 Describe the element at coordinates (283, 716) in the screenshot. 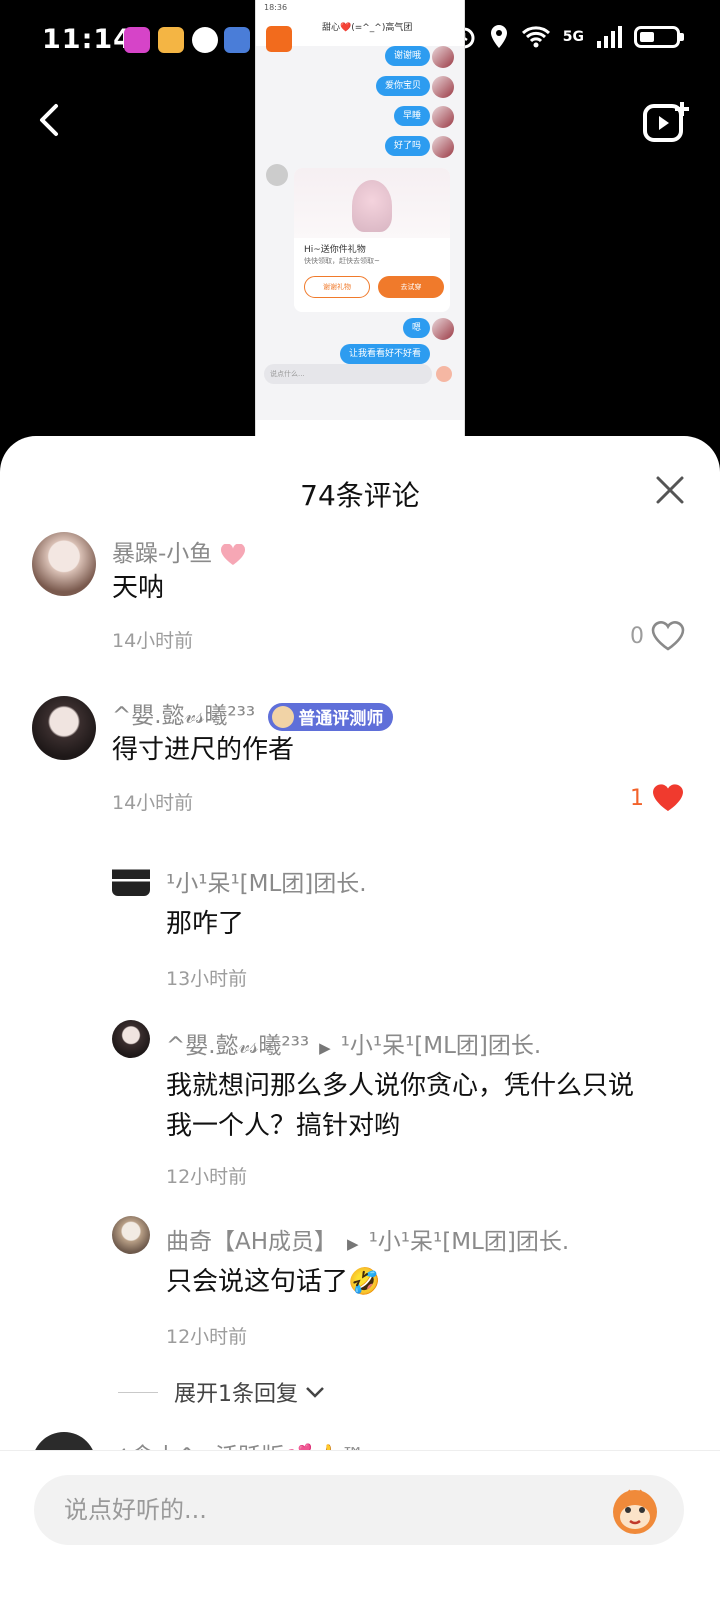

I see `badge-face-icon` at that location.